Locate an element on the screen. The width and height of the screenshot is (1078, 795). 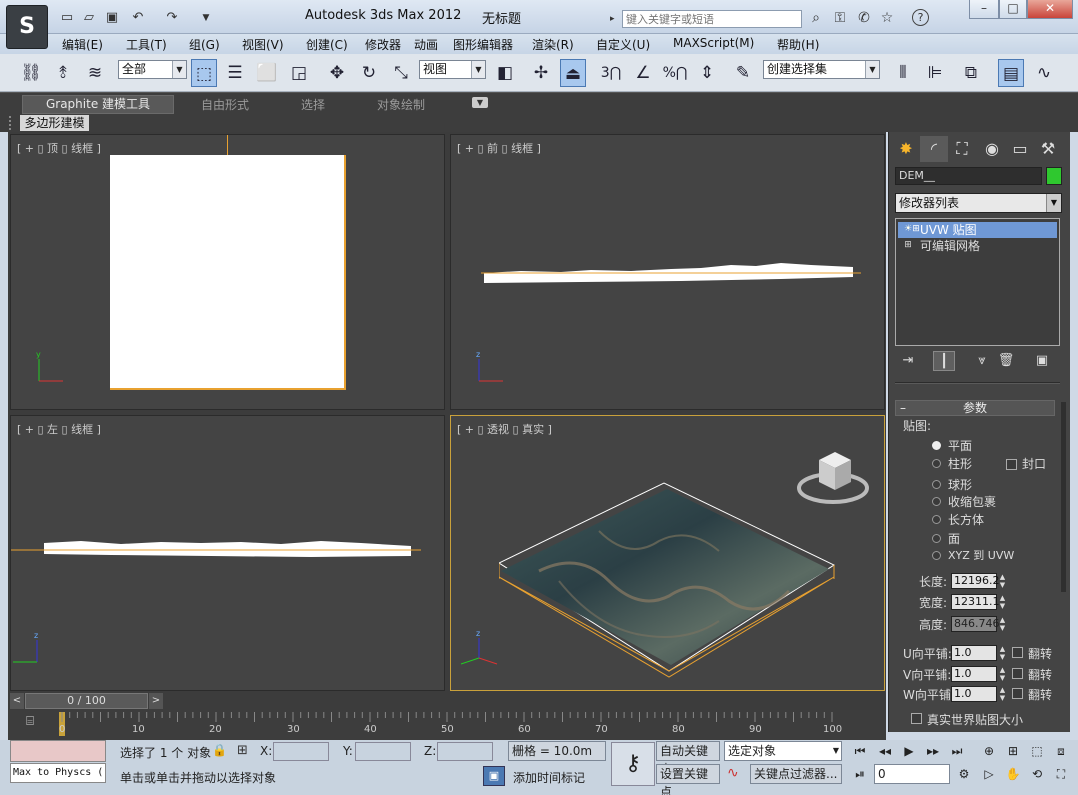
layer-manager-icon: ⧉ is located at coordinates (971, 73).